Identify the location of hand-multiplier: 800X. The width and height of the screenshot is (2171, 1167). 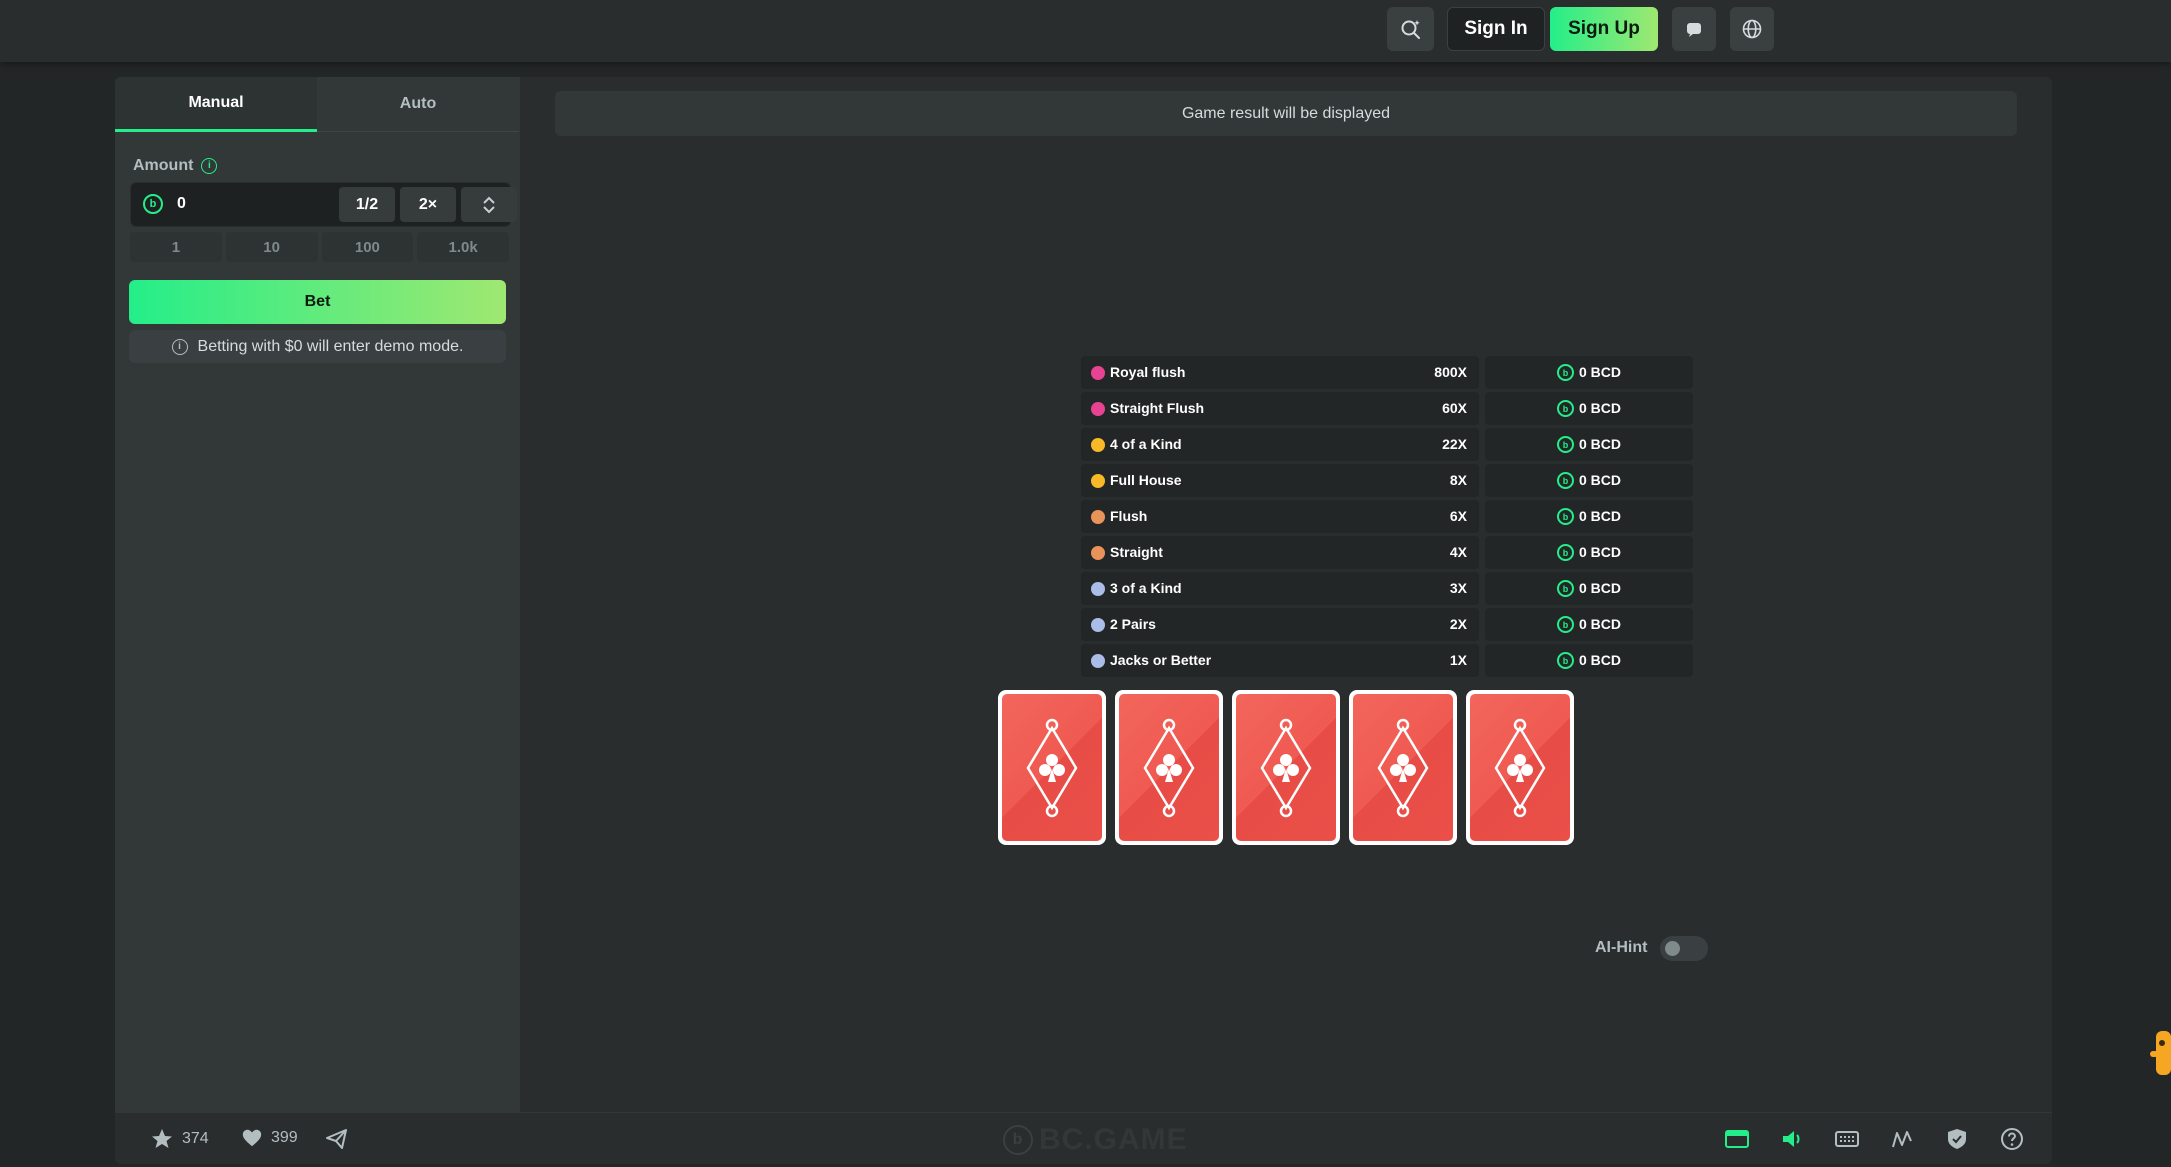
(1450, 372).